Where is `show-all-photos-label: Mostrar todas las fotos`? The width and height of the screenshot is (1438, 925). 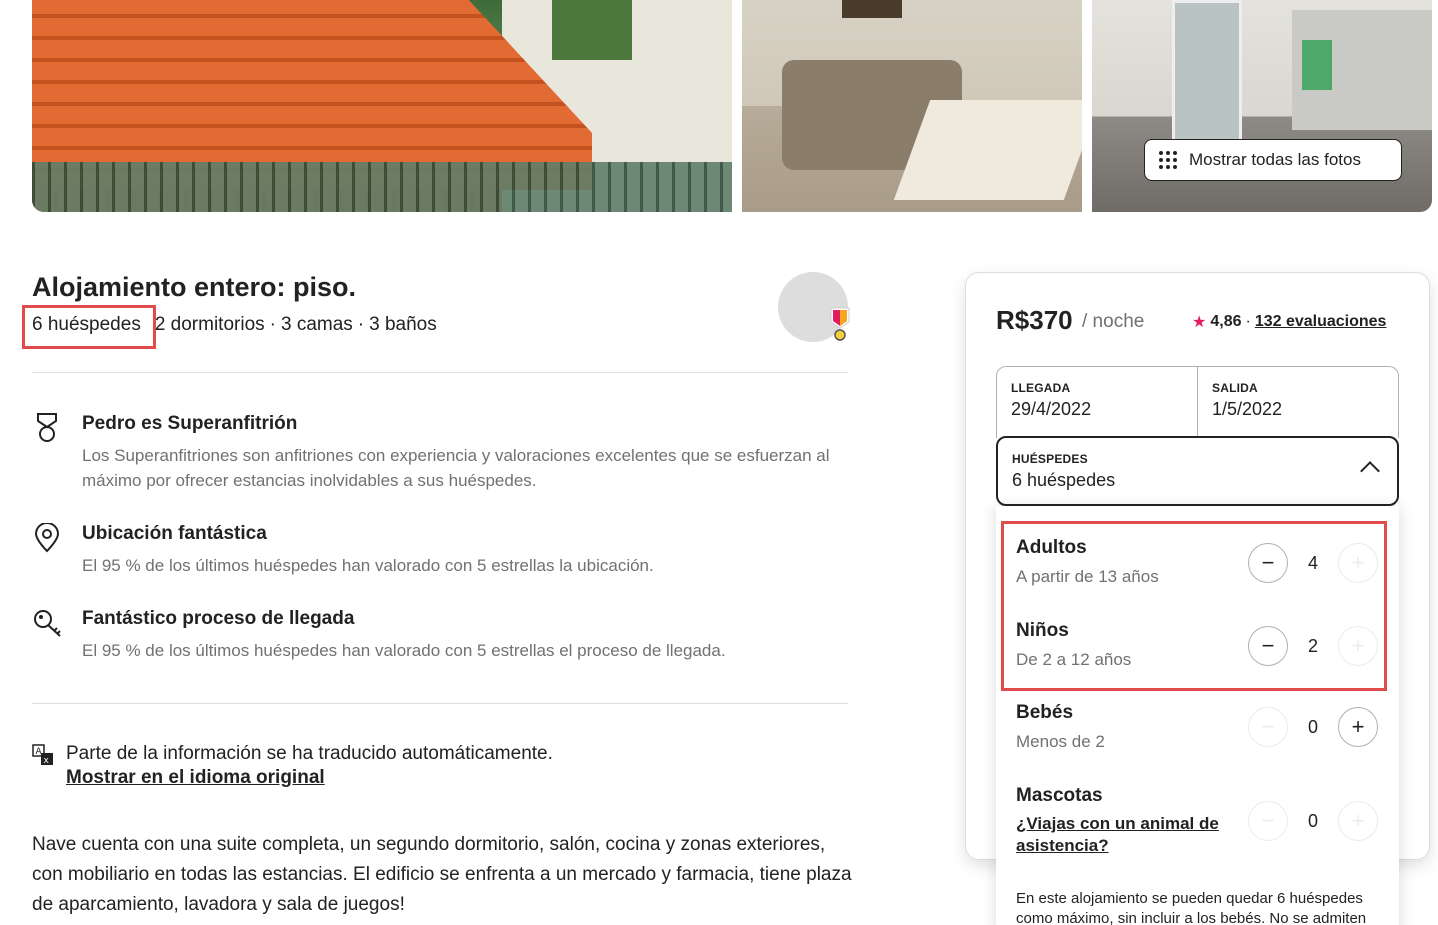 show-all-photos-label: Mostrar todas las fotos is located at coordinates (1275, 159).